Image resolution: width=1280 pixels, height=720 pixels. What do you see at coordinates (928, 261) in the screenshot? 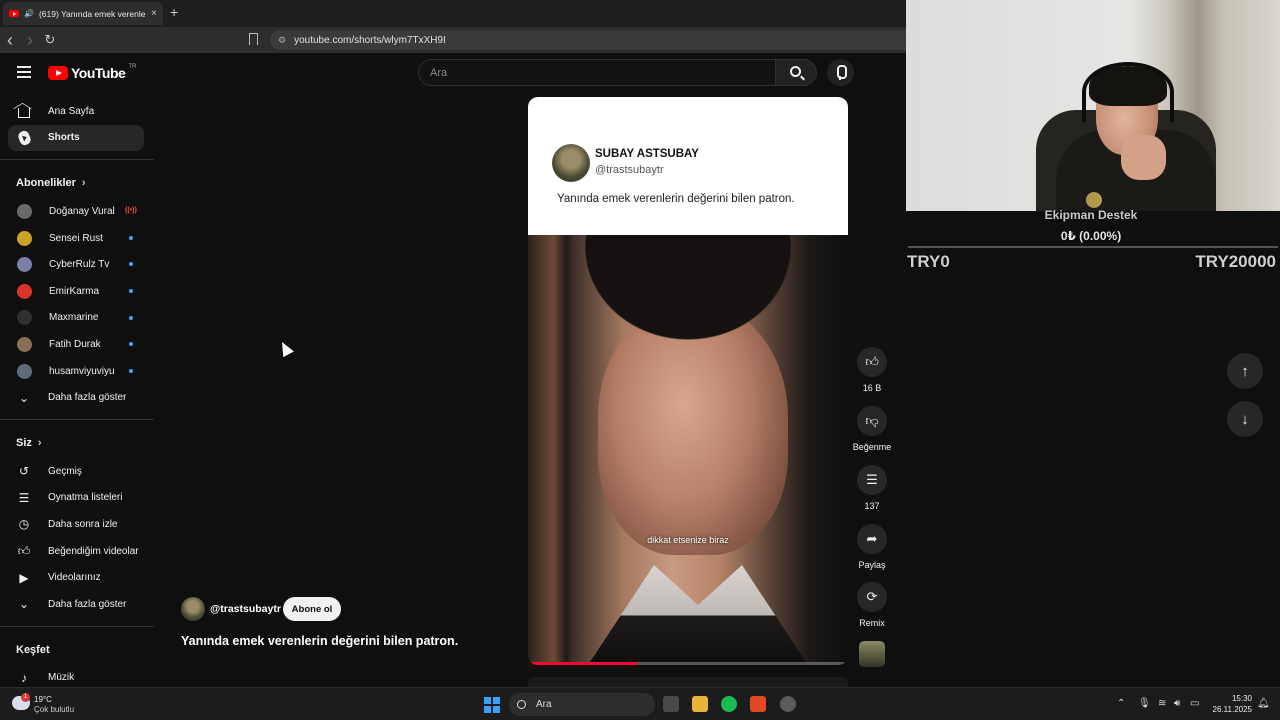
I see `donation-goal-min: TRY0` at bounding box center [928, 261].